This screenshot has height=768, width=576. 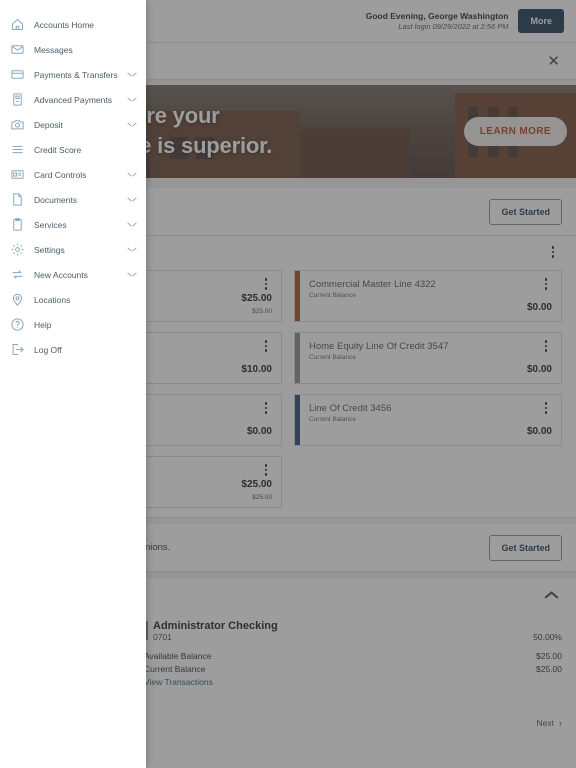 What do you see at coordinates (17, 74) in the screenshot?
I see `card-icon` at bounding box center [17, 74].